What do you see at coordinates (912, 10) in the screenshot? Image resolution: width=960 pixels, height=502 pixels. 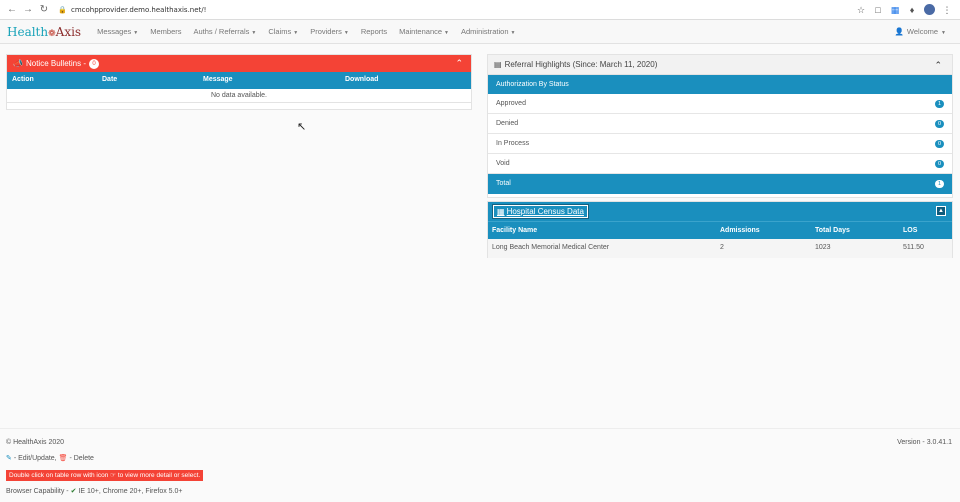 I see `puzzle-icon: ♦` at bounding box center [912, 10].